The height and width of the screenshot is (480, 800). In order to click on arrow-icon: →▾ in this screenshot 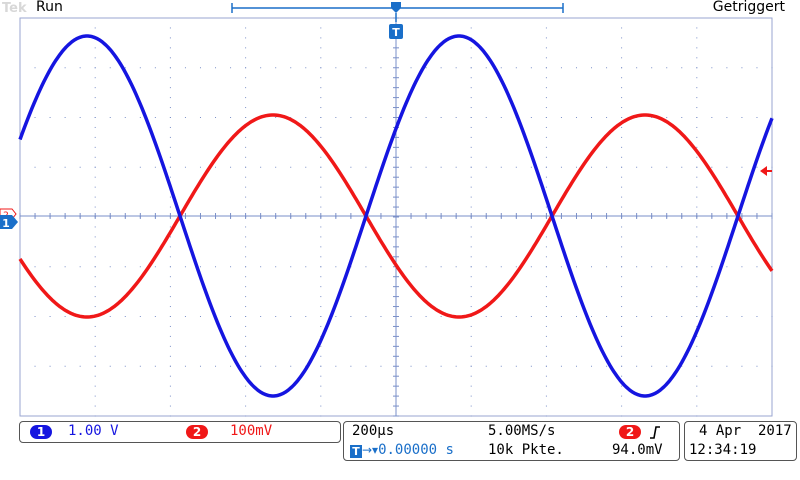, I will do `click(370, 450)`.